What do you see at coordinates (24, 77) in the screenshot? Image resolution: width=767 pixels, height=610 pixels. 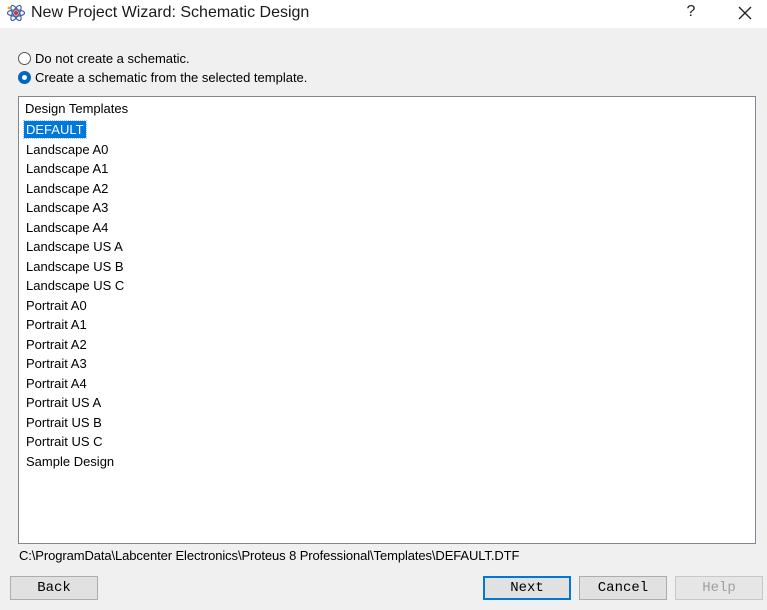 I see `template-radio` at bounding box center [24, 77].